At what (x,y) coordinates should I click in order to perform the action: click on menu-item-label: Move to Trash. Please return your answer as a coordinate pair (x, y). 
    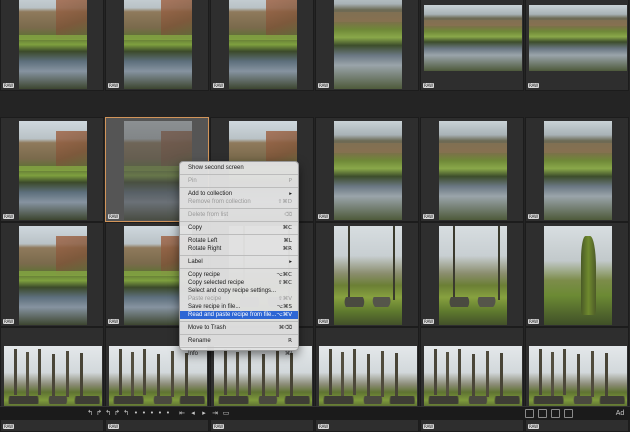
    Looking at the image, I should click on (207, 328).